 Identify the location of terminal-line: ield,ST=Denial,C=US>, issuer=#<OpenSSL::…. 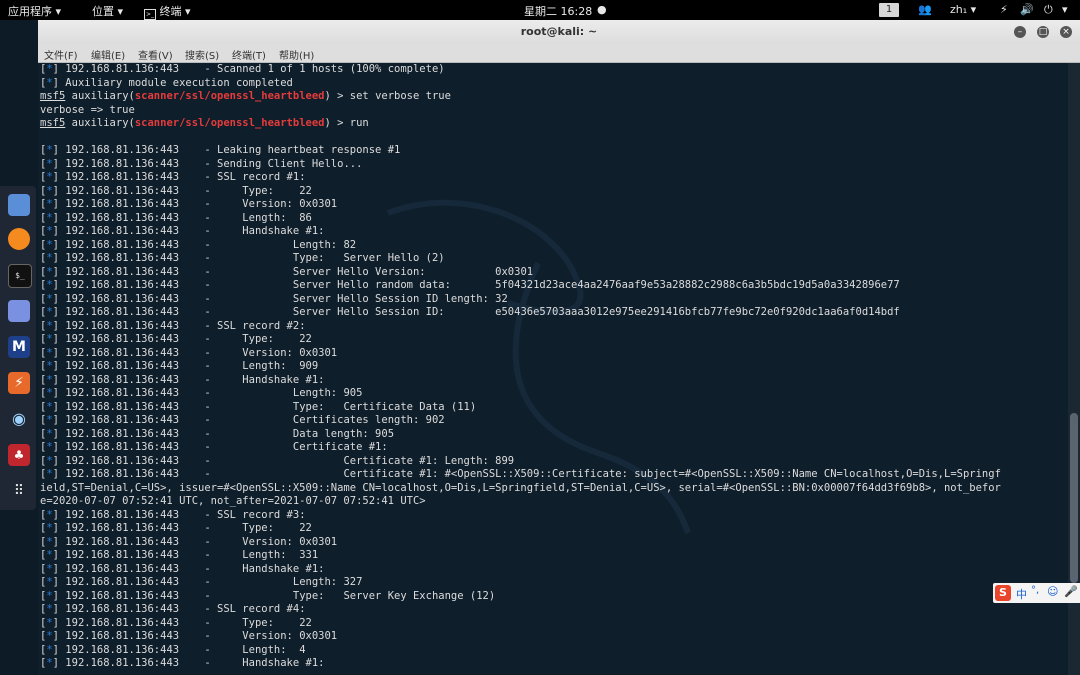
(520, 487).